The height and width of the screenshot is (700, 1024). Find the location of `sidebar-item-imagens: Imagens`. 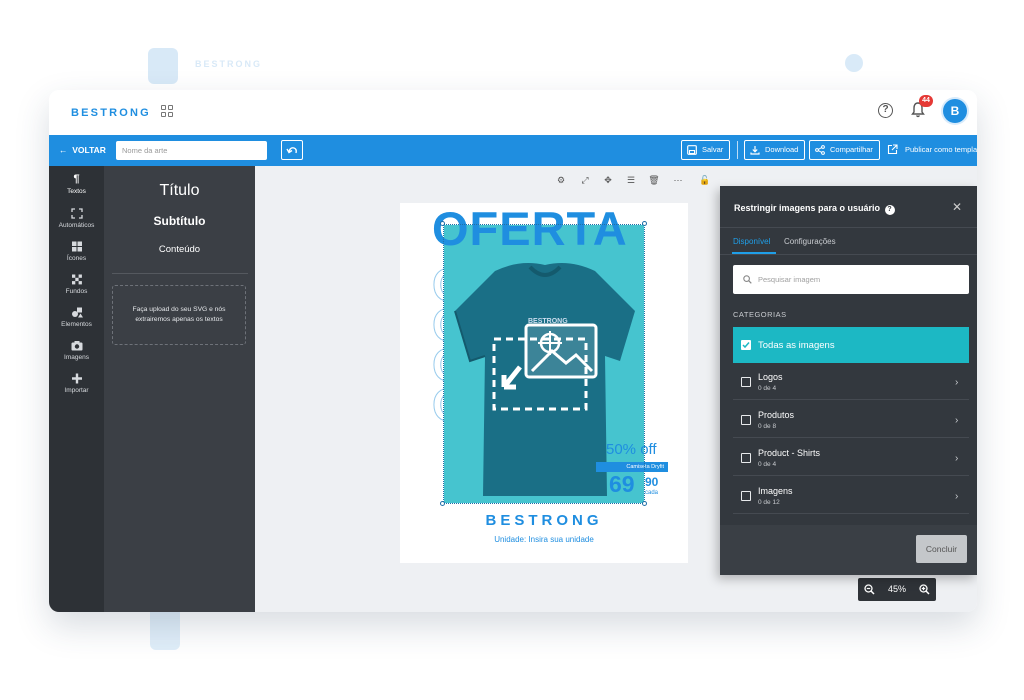

sidebar-item-imagens: Imagens is located at coordinates (76, 350).